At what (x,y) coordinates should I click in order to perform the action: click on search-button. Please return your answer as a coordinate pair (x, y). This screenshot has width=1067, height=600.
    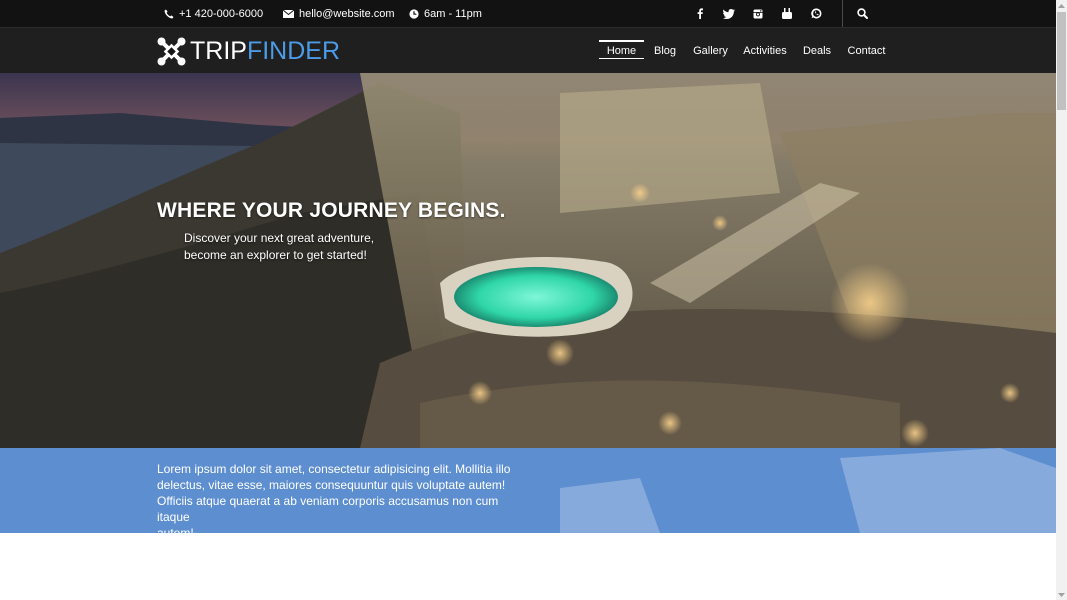
    Looking at the image, I should click on (862, 13).